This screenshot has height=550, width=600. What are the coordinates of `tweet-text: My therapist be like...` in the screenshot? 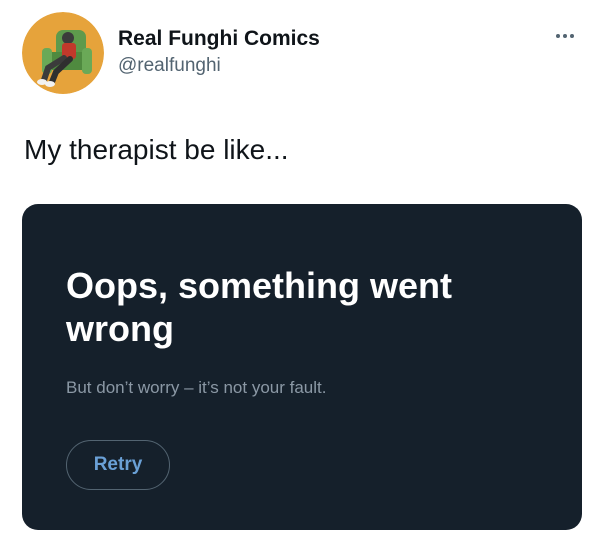 It's located at (156, 149).